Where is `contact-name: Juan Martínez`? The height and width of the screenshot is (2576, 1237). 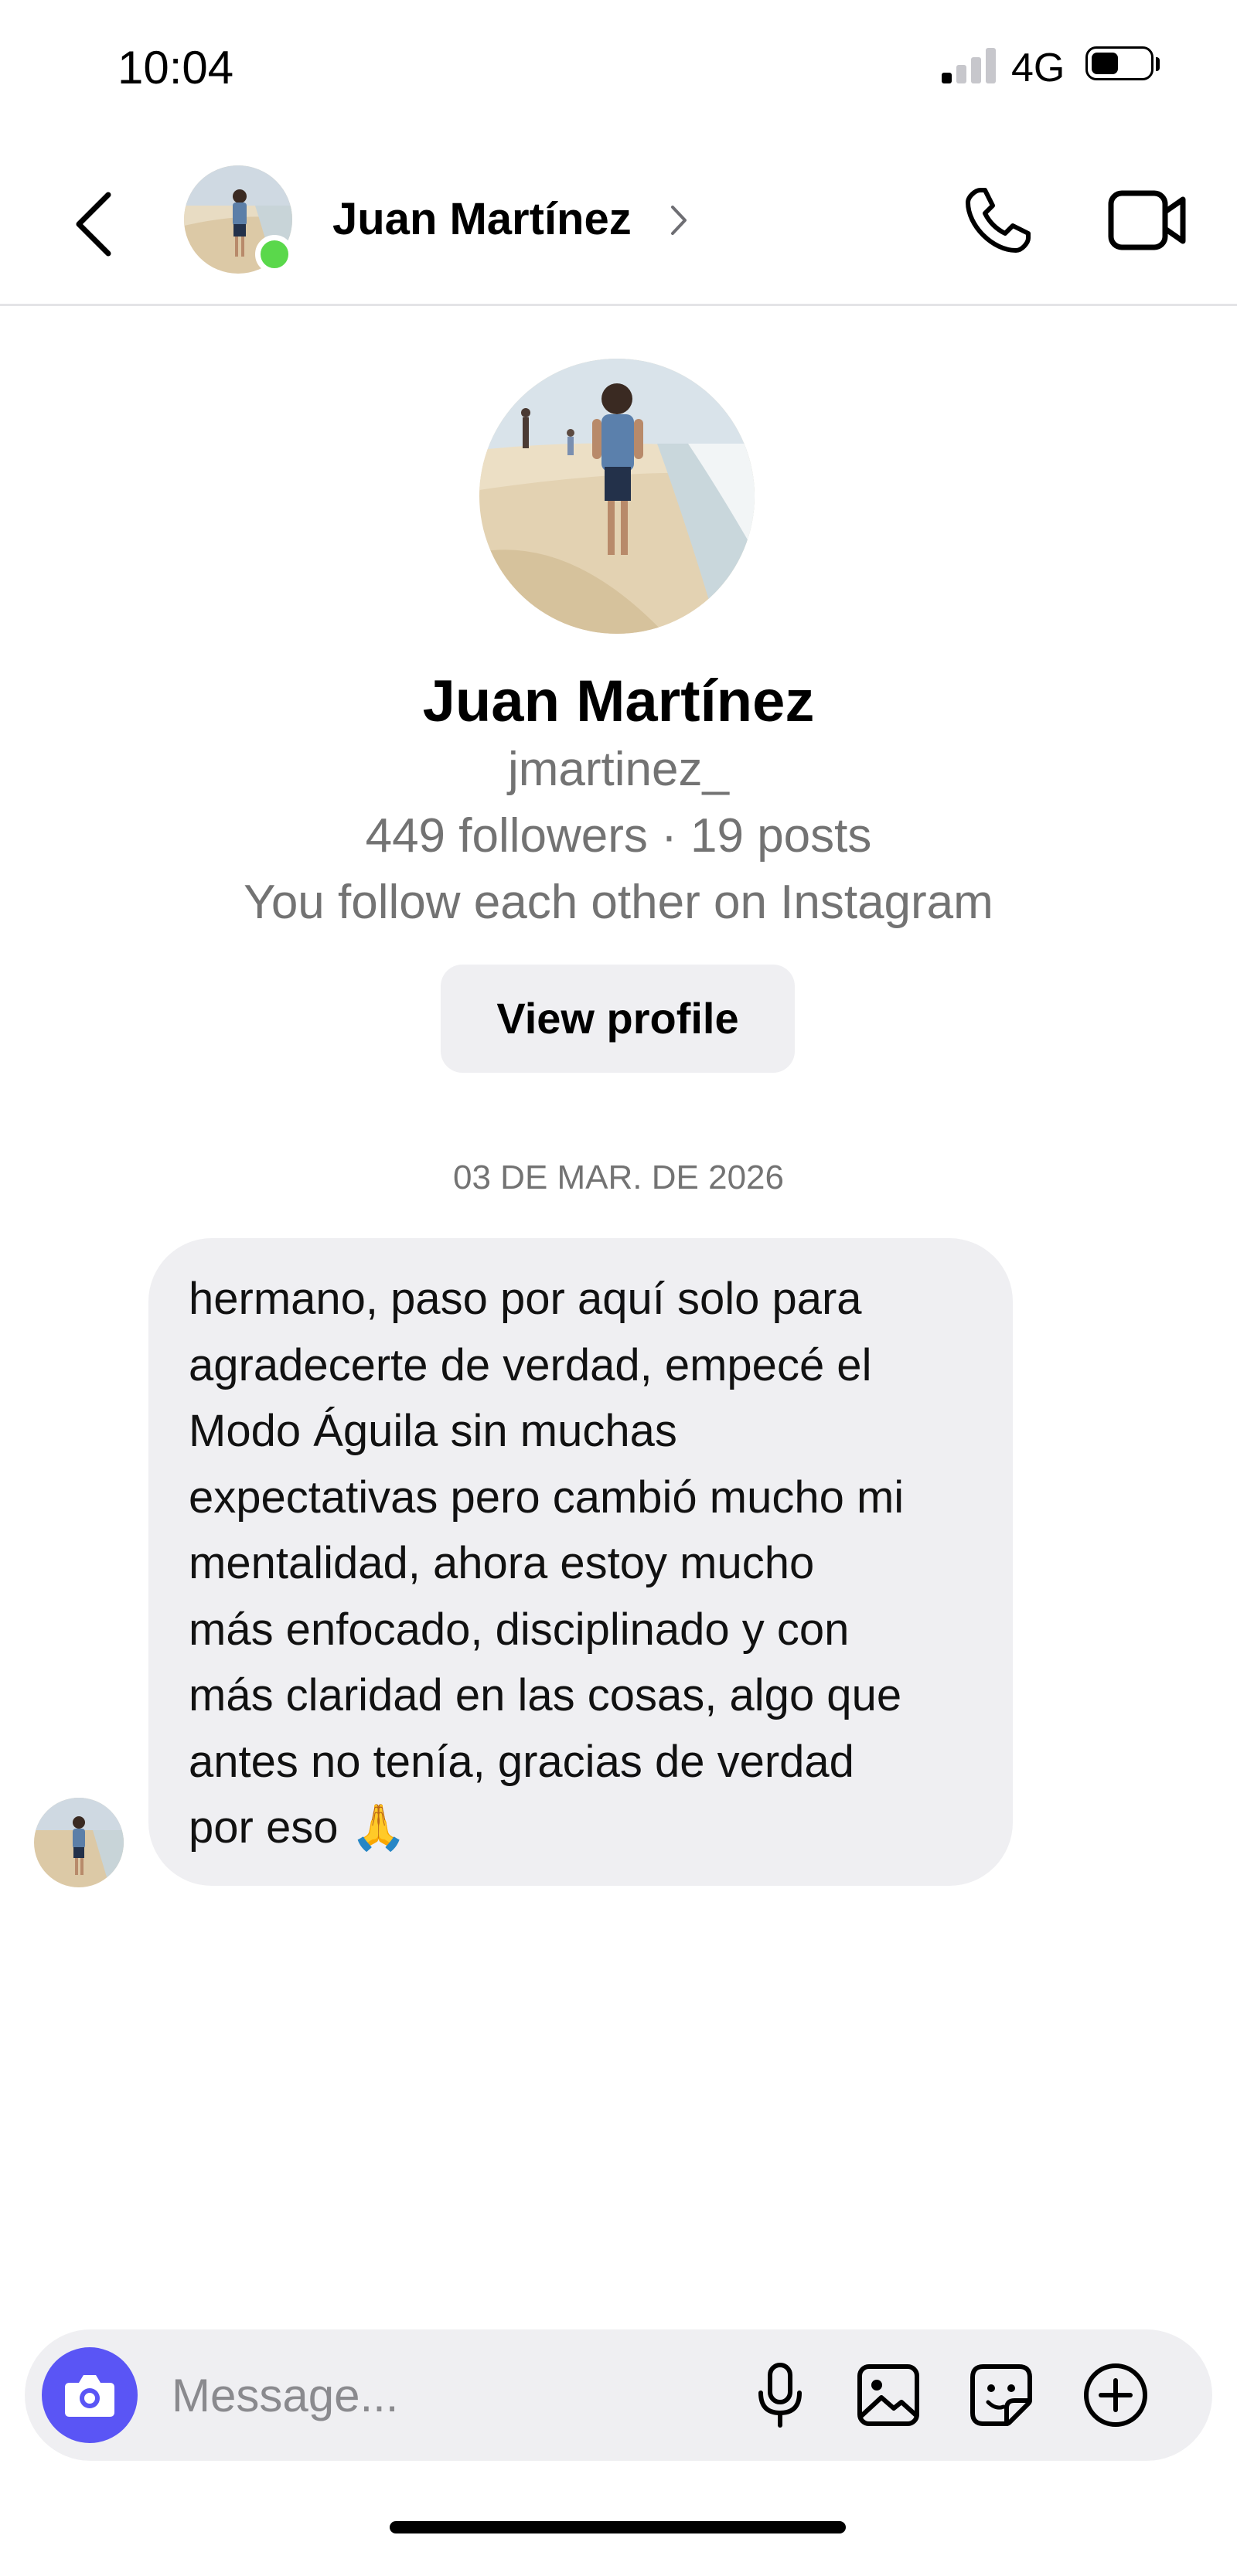
contact-name: Juan Martínez is located at coordinates (482, 219).